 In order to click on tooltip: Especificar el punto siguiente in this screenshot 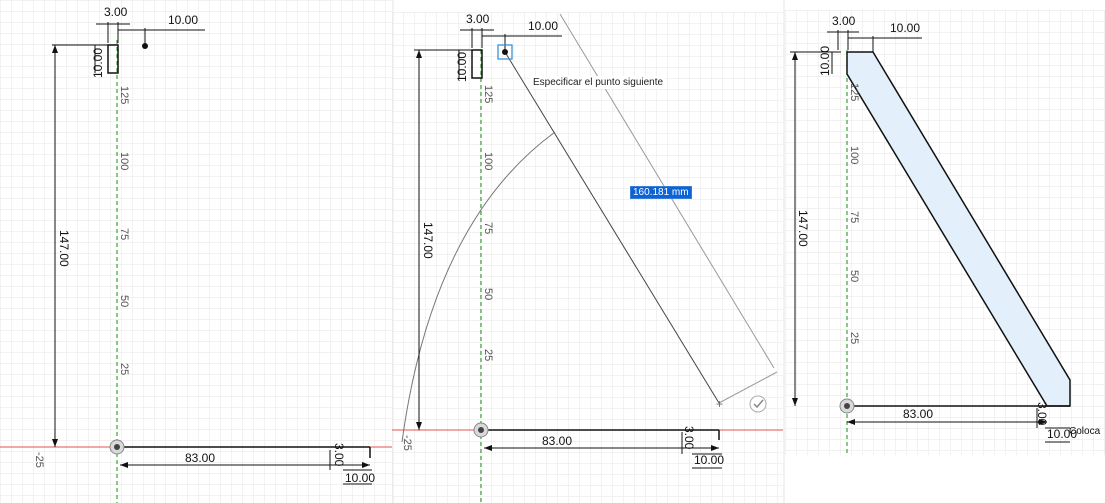, I will do `click(598, 82)`.